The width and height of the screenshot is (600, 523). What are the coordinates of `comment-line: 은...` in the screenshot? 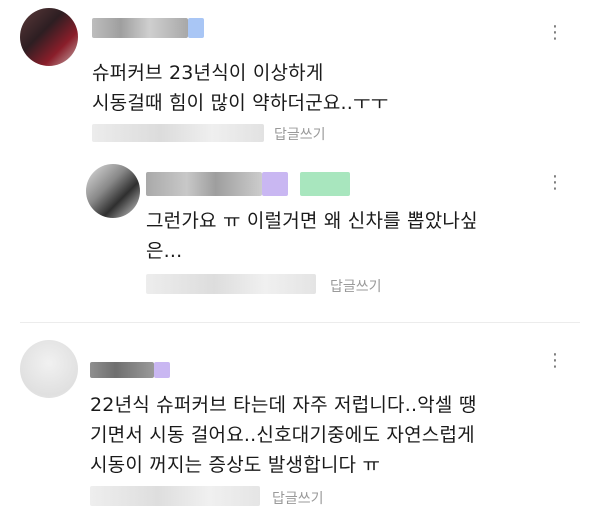 It's located at (164, 251).